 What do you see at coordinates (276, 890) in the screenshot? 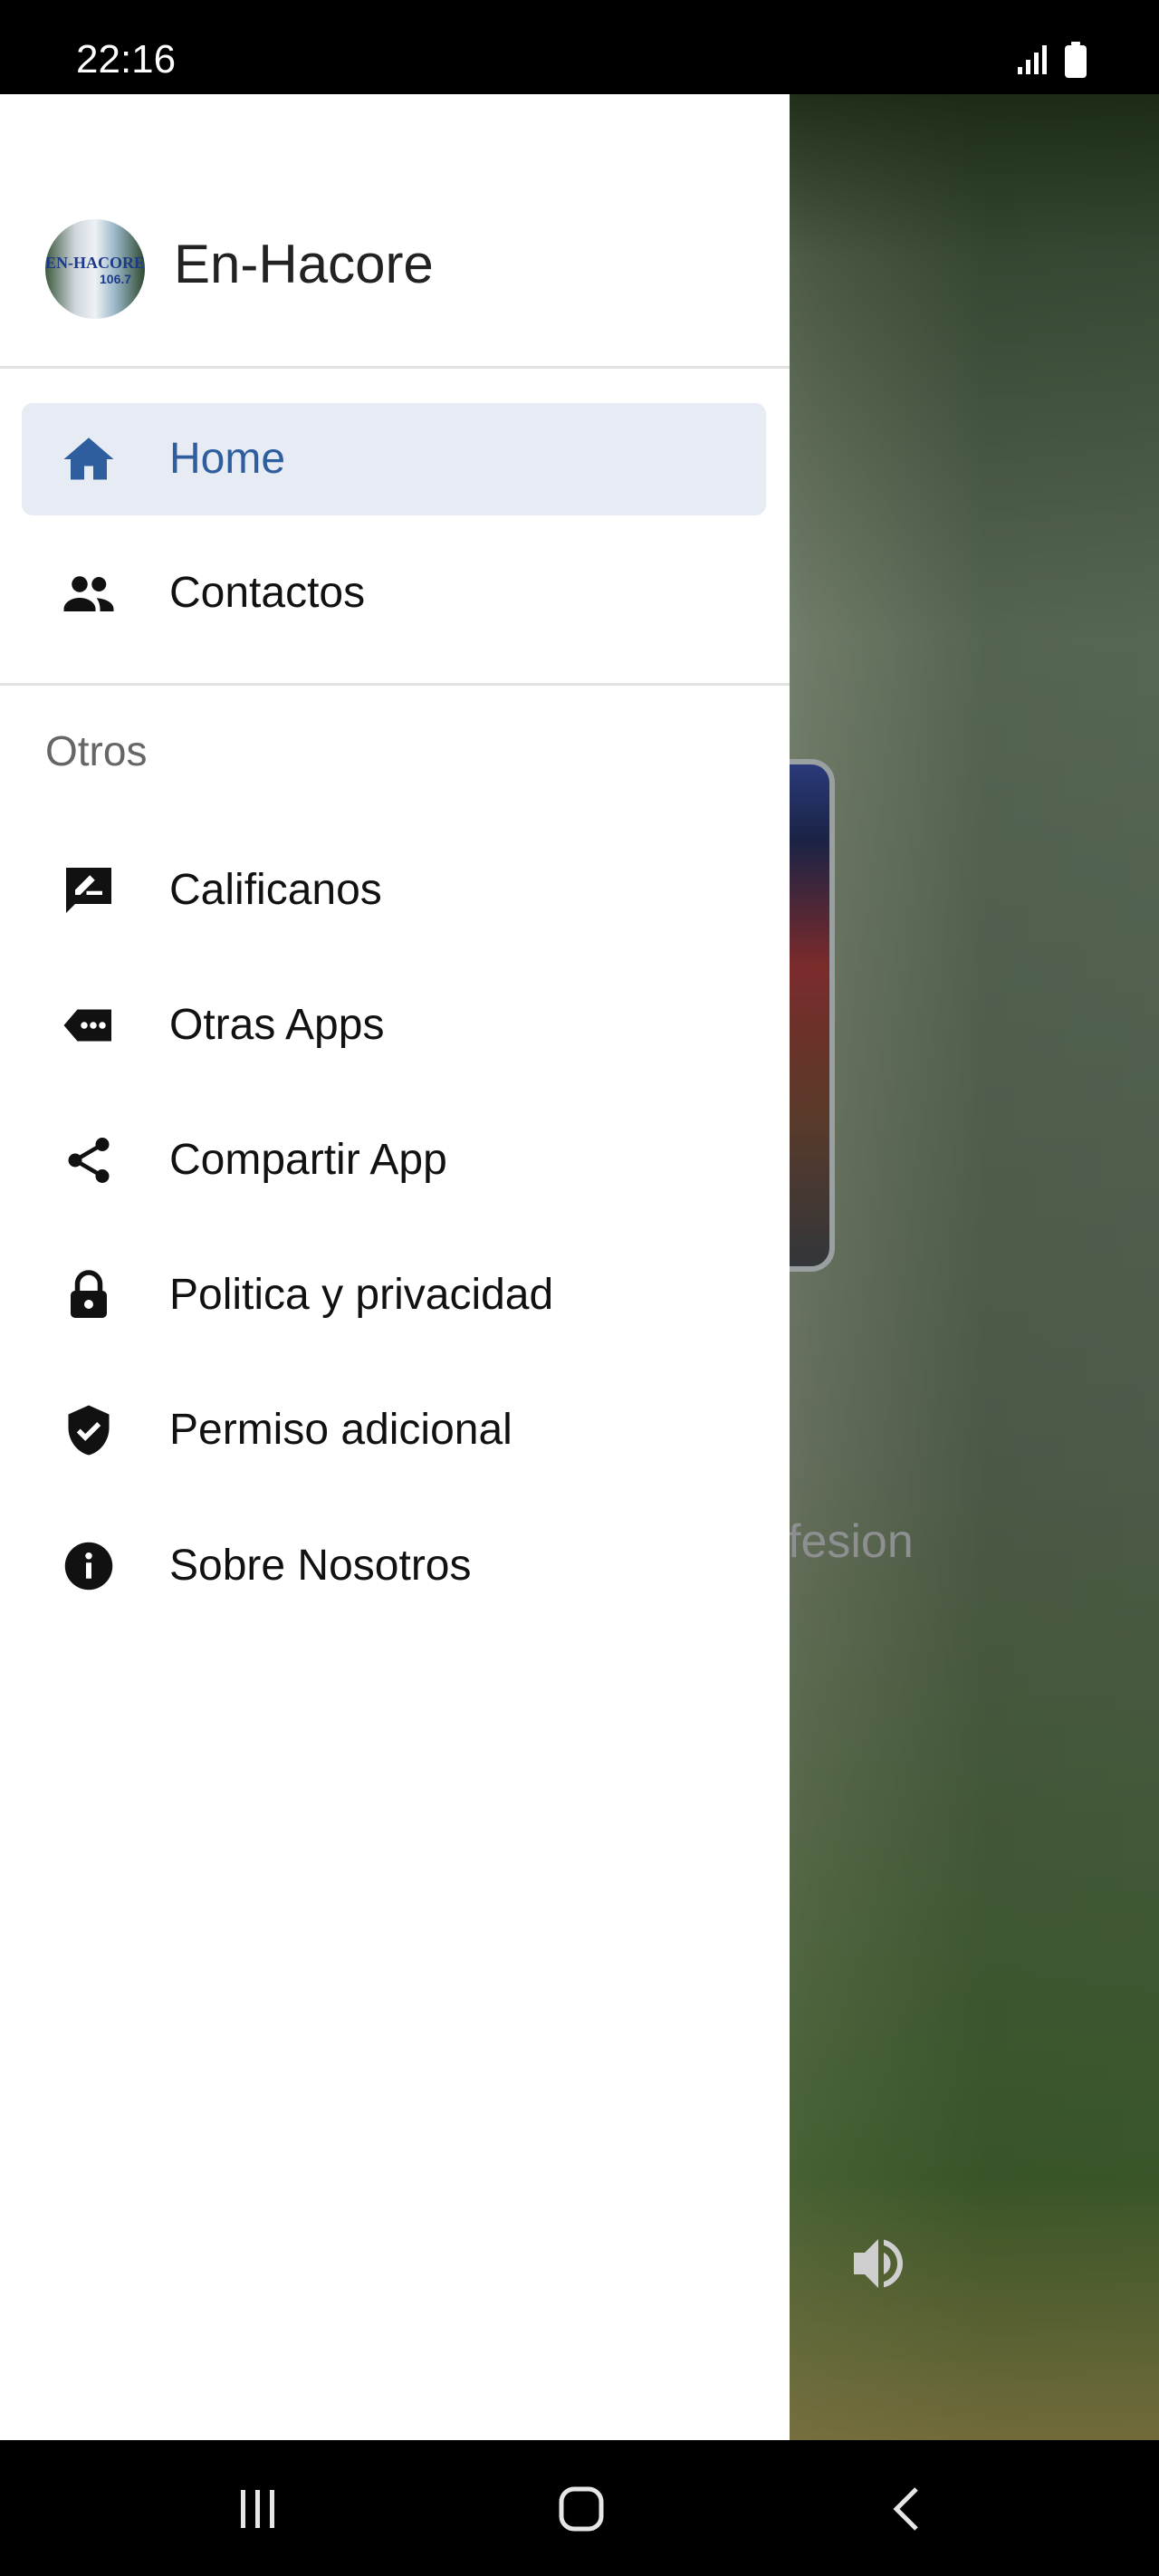
I see `drawer-item-label: Calificanos` at bounding box center [276, 890].